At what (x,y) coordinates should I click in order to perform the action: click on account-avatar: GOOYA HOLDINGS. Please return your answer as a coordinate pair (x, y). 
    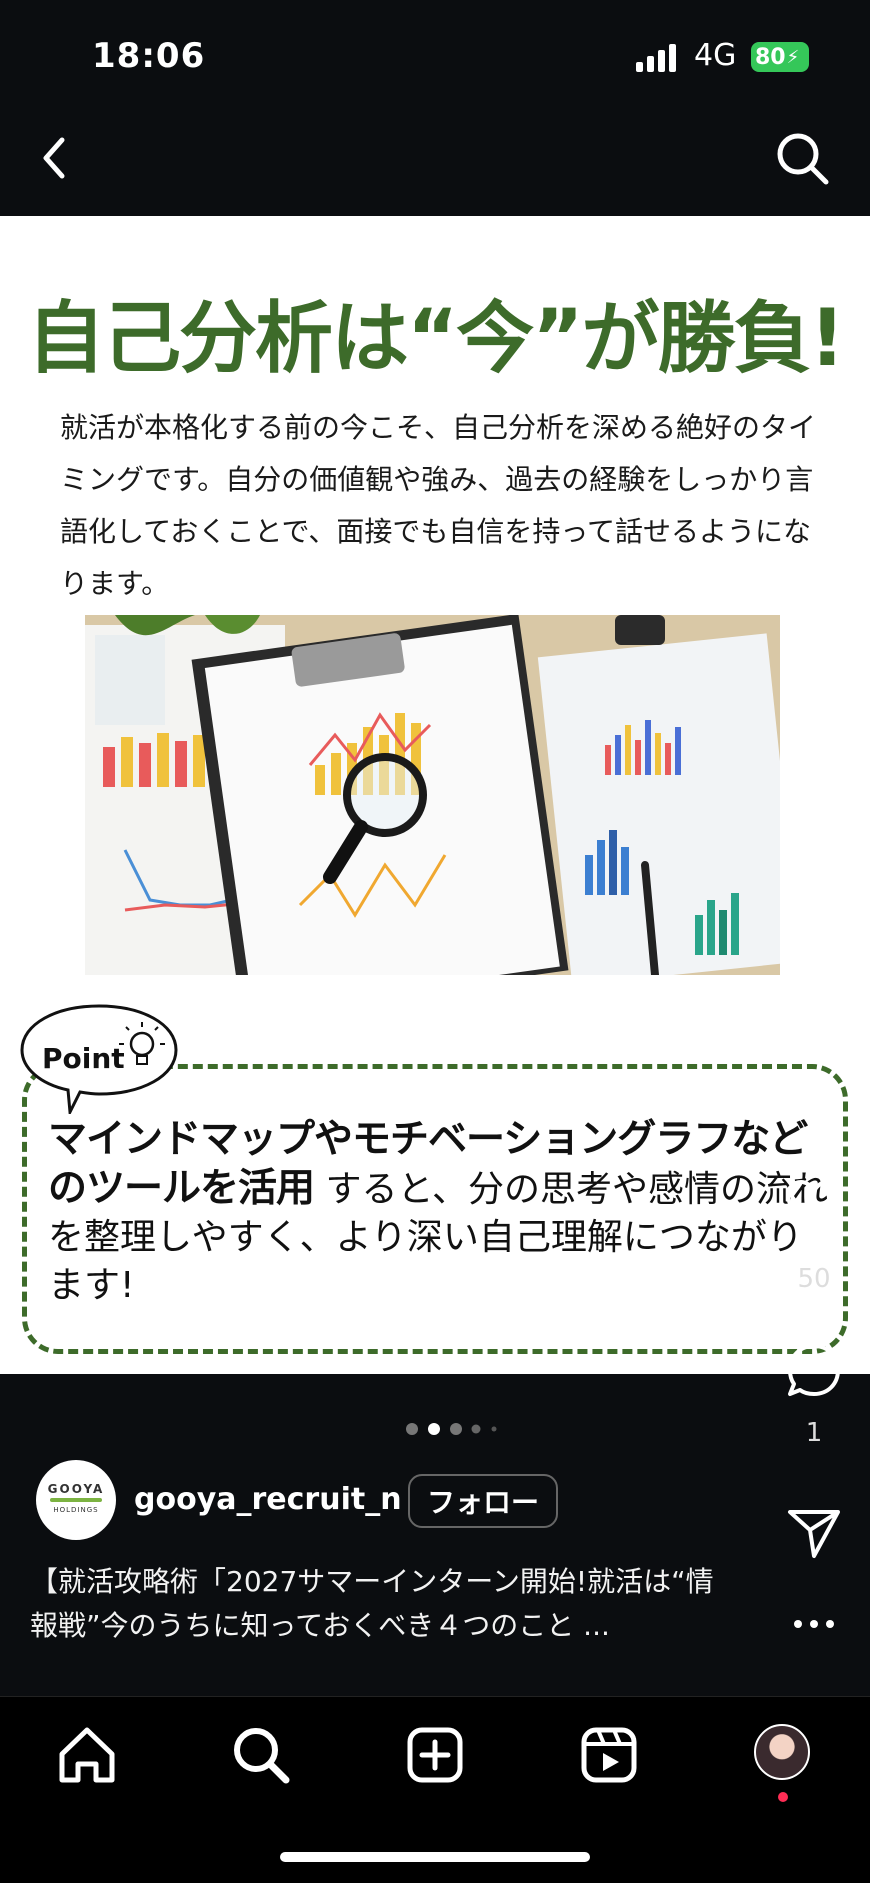
    Looking at the image, I should click on (76, 1500).